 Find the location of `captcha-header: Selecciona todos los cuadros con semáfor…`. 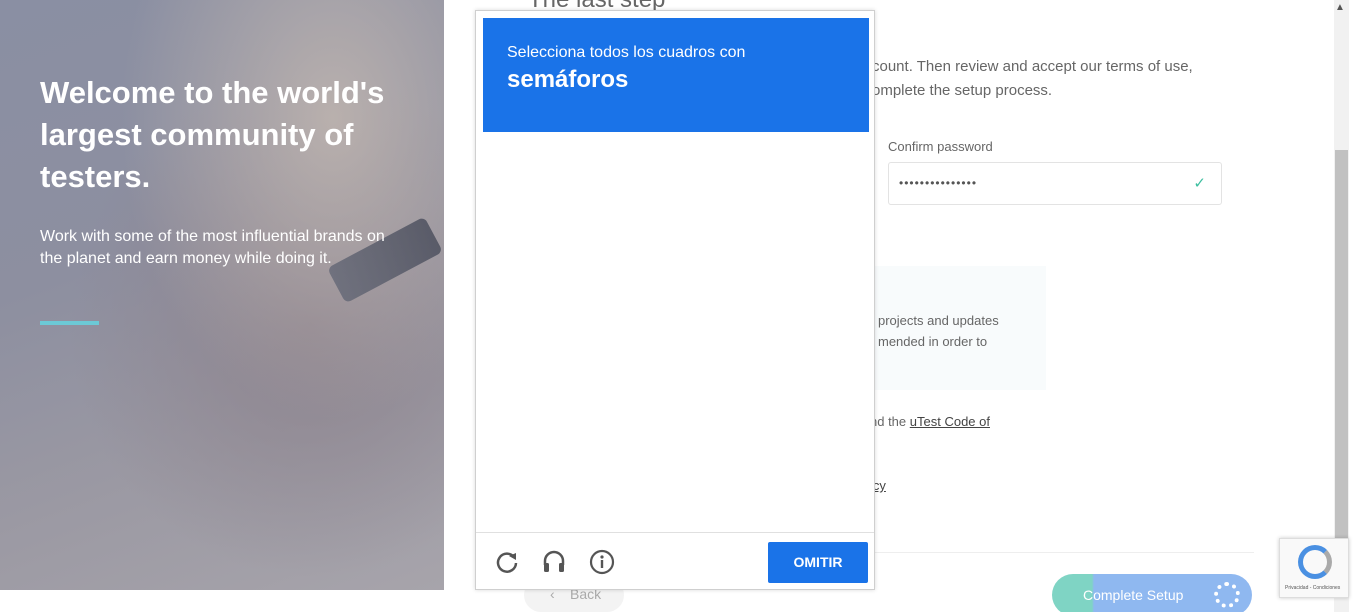

captcha-header: Selecciona todos los cuadros con semáfor… is located at coordinates (676, 75).